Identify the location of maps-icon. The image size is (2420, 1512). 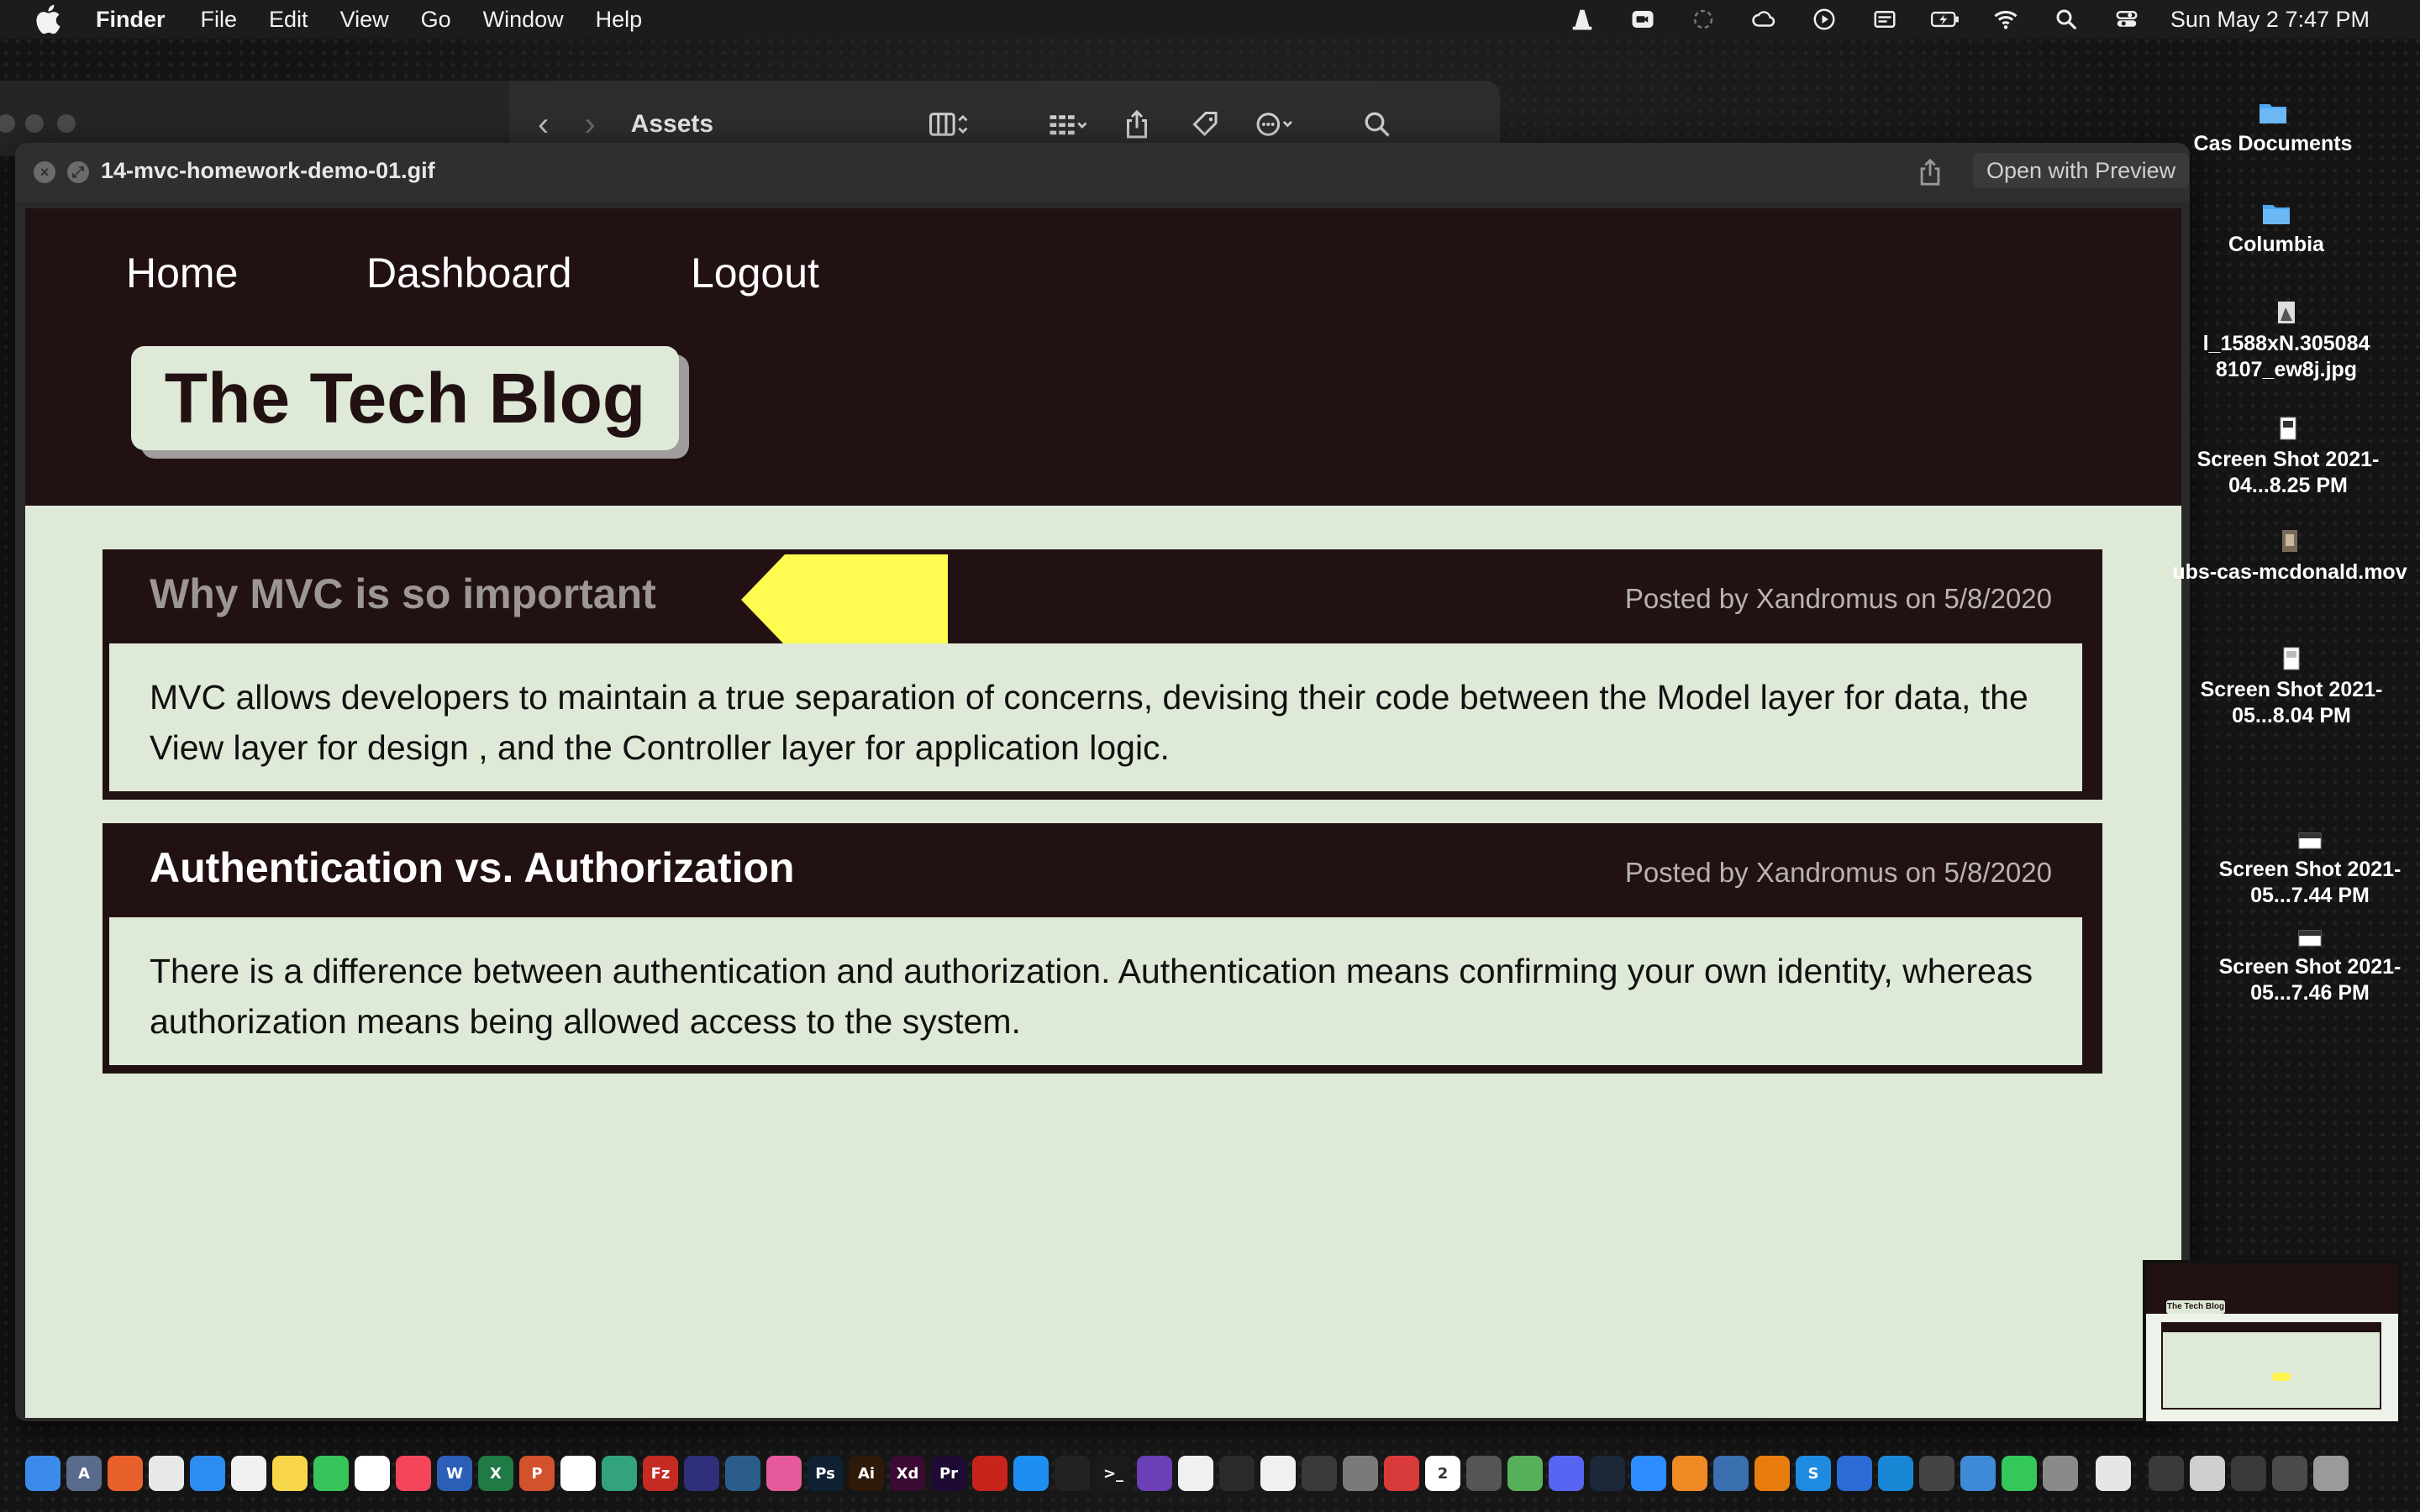
(1525, 1473).